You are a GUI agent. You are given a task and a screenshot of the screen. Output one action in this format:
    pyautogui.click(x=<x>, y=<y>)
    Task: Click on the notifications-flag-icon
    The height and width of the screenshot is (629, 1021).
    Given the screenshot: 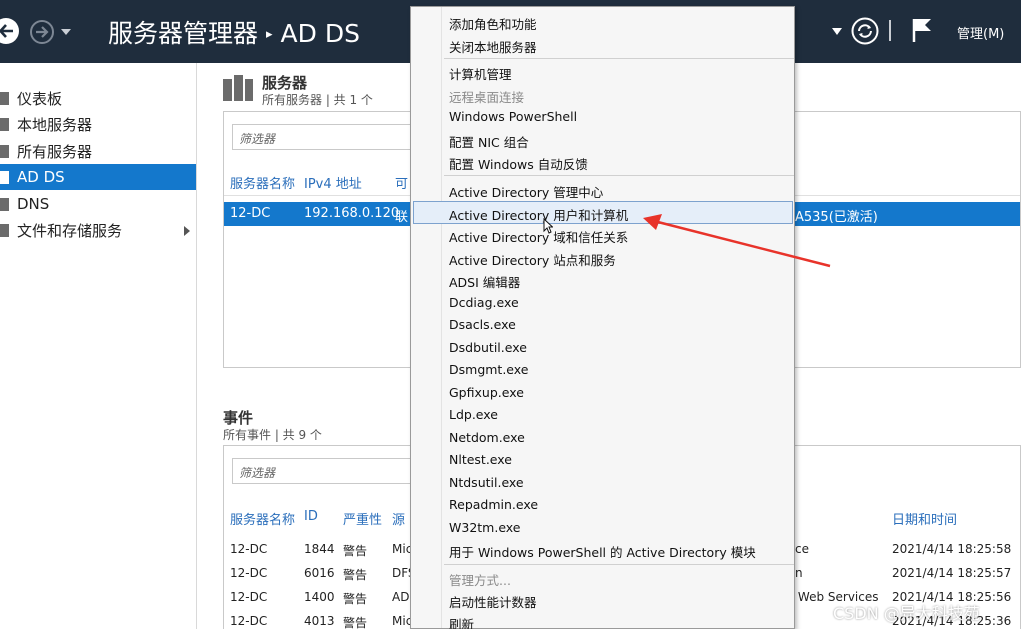 What is the action you would take?
    pyautogui.click(x=922, y=30)
    